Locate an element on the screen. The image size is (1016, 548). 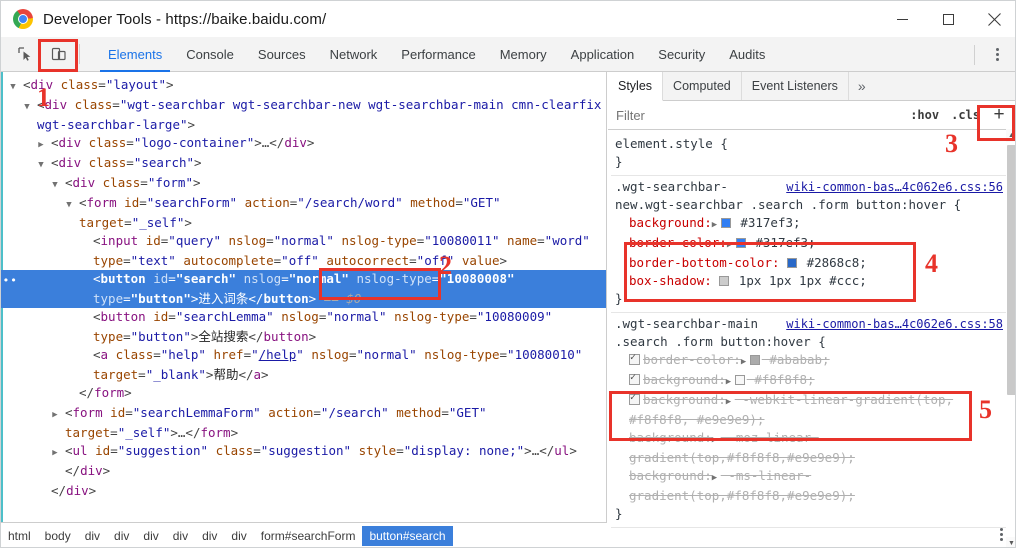
tab-elements: Elements is located at coordinates (135, 54).